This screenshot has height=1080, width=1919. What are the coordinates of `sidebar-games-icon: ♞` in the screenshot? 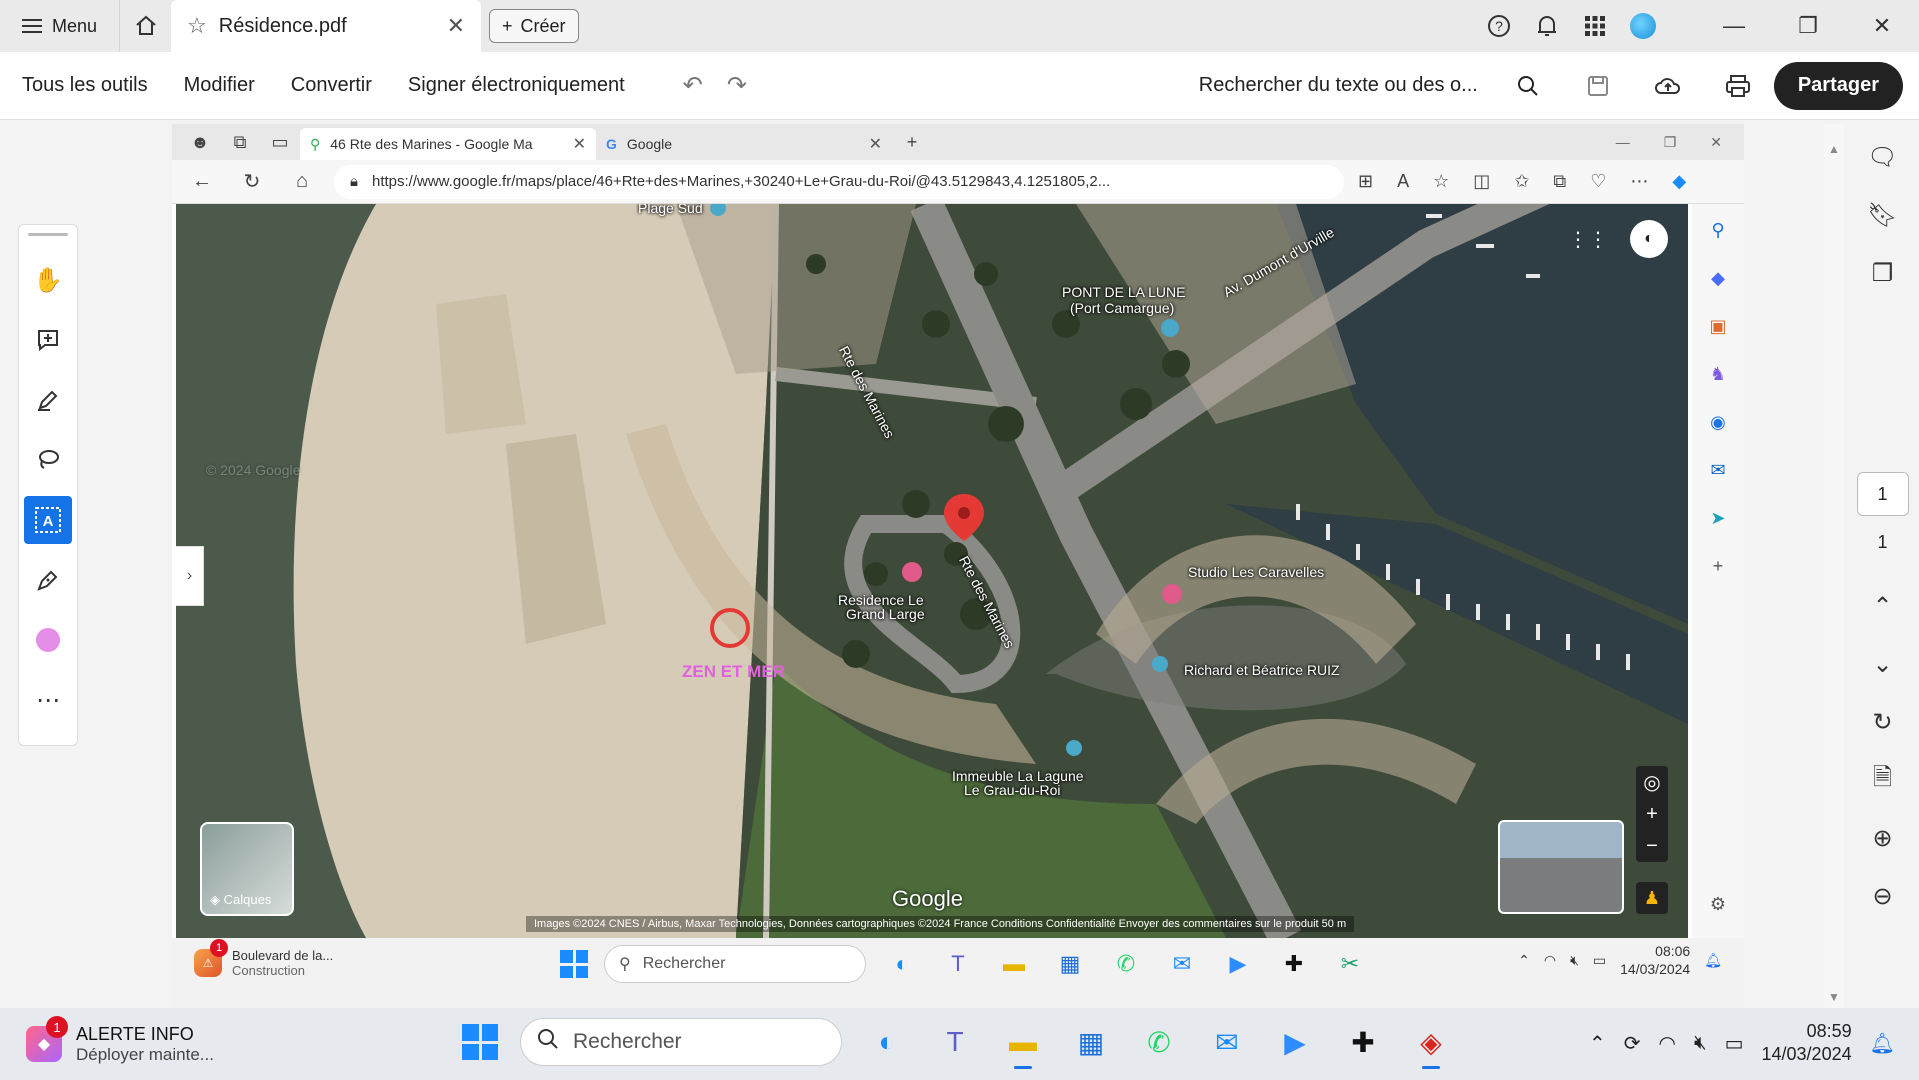 It's located at (1718, 374).